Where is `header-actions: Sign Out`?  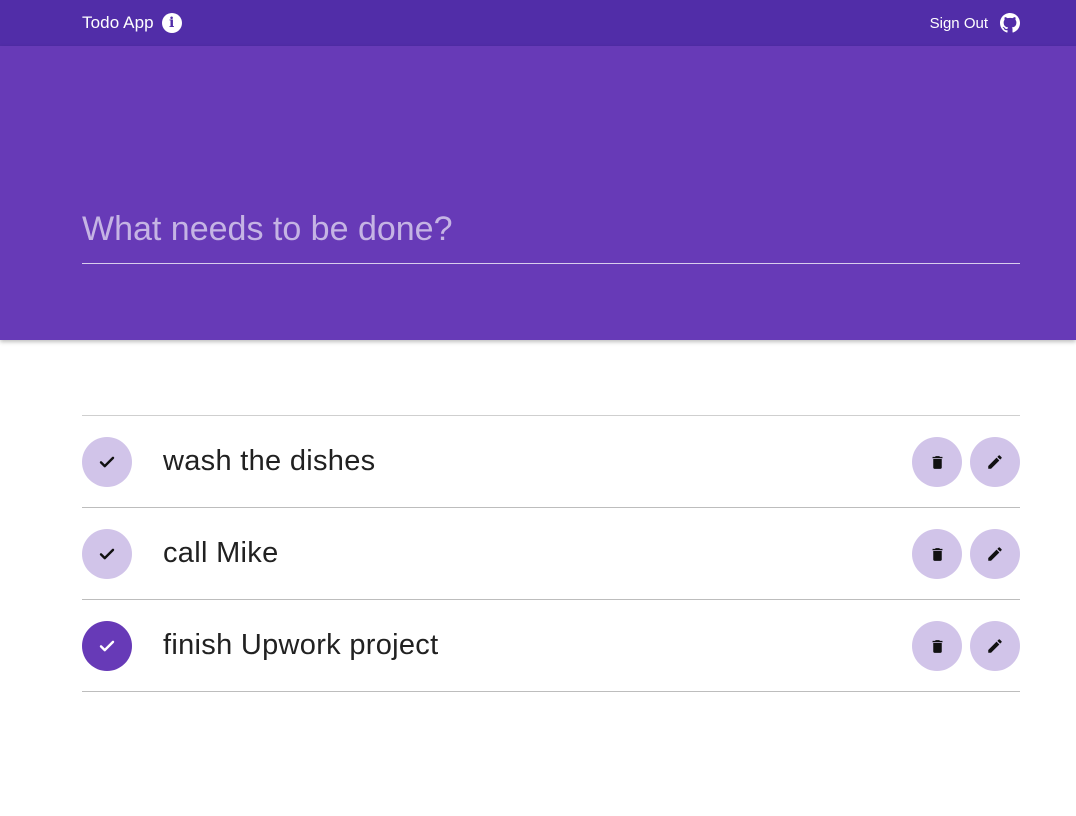 header-actions: Sign Out is located at coordinates (975, 23).